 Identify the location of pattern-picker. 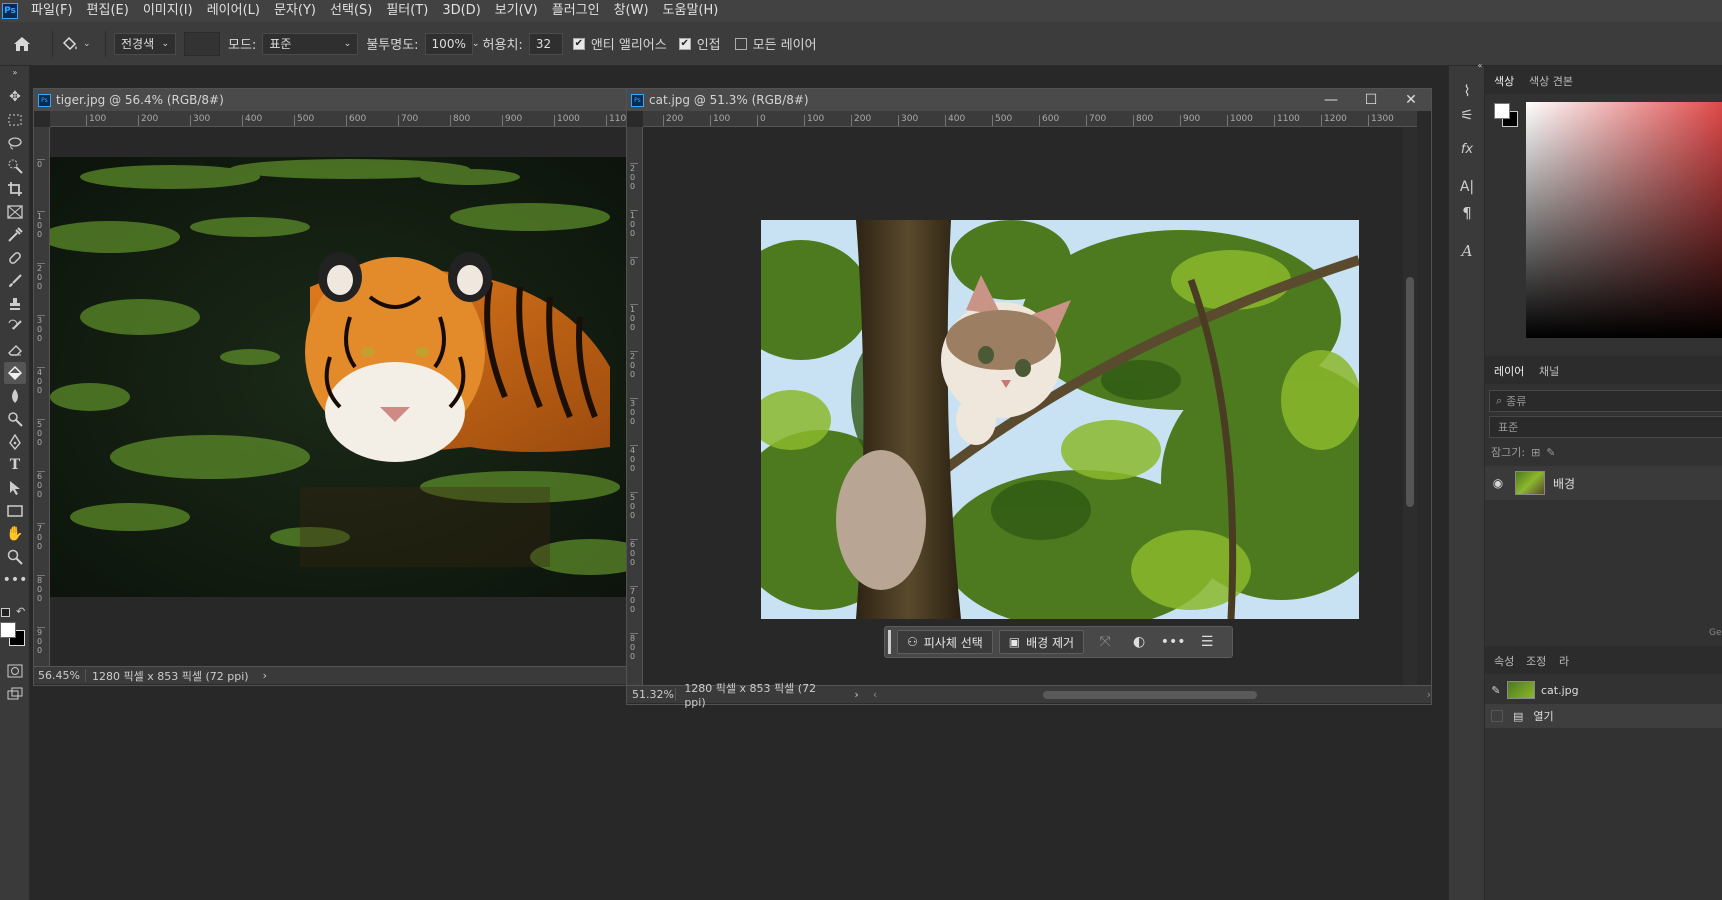
(202, 43).